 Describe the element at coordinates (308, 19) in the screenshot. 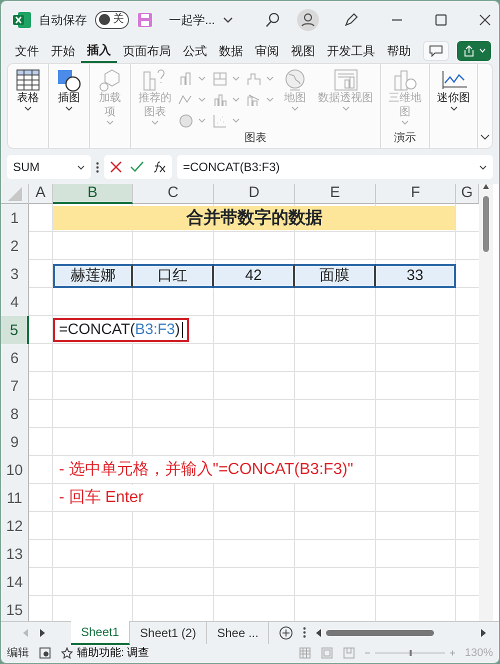

I see `user-avatar-icon` at that location.